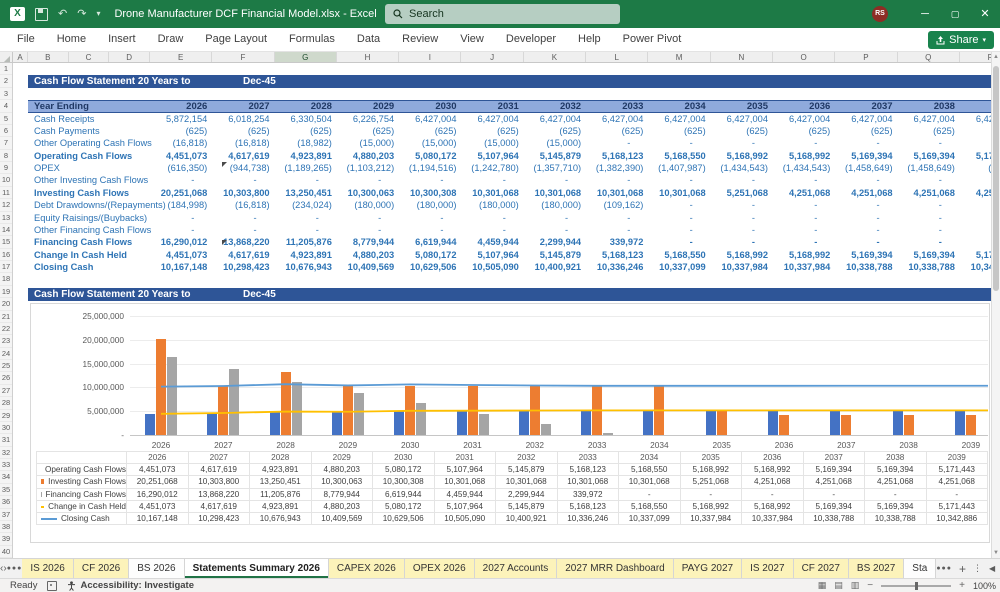 This screenshot has height=592, width=1000. Describe the element at coordinates (502, 14) in the screenshot. I see `search-box: Search` at that location.